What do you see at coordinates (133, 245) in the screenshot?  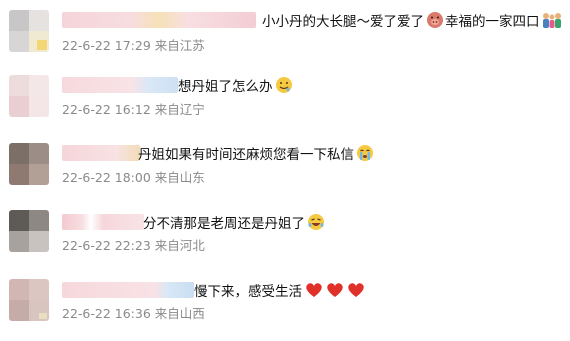 I see `comment-meta: 22-6-22 22:23 来自河北` at bounding box center [133, 245].